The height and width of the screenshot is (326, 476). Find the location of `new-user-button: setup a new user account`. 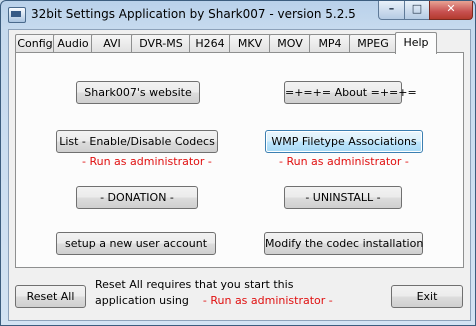

new-user-button: setup a new user account is located at coordinates (136, 243).